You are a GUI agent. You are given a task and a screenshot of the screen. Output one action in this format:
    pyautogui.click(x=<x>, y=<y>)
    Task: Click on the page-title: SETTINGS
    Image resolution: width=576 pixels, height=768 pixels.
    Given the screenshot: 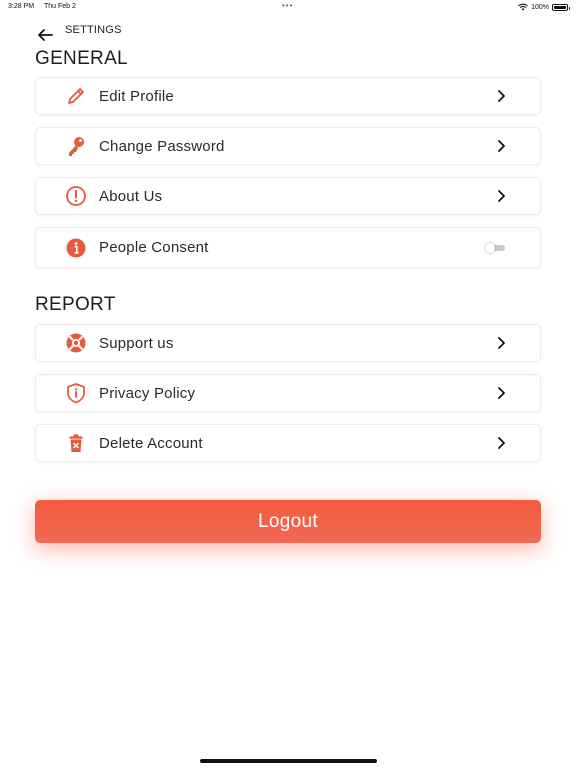 What is the action you would take?
    pyautogui.click(x=93, y=30)
    